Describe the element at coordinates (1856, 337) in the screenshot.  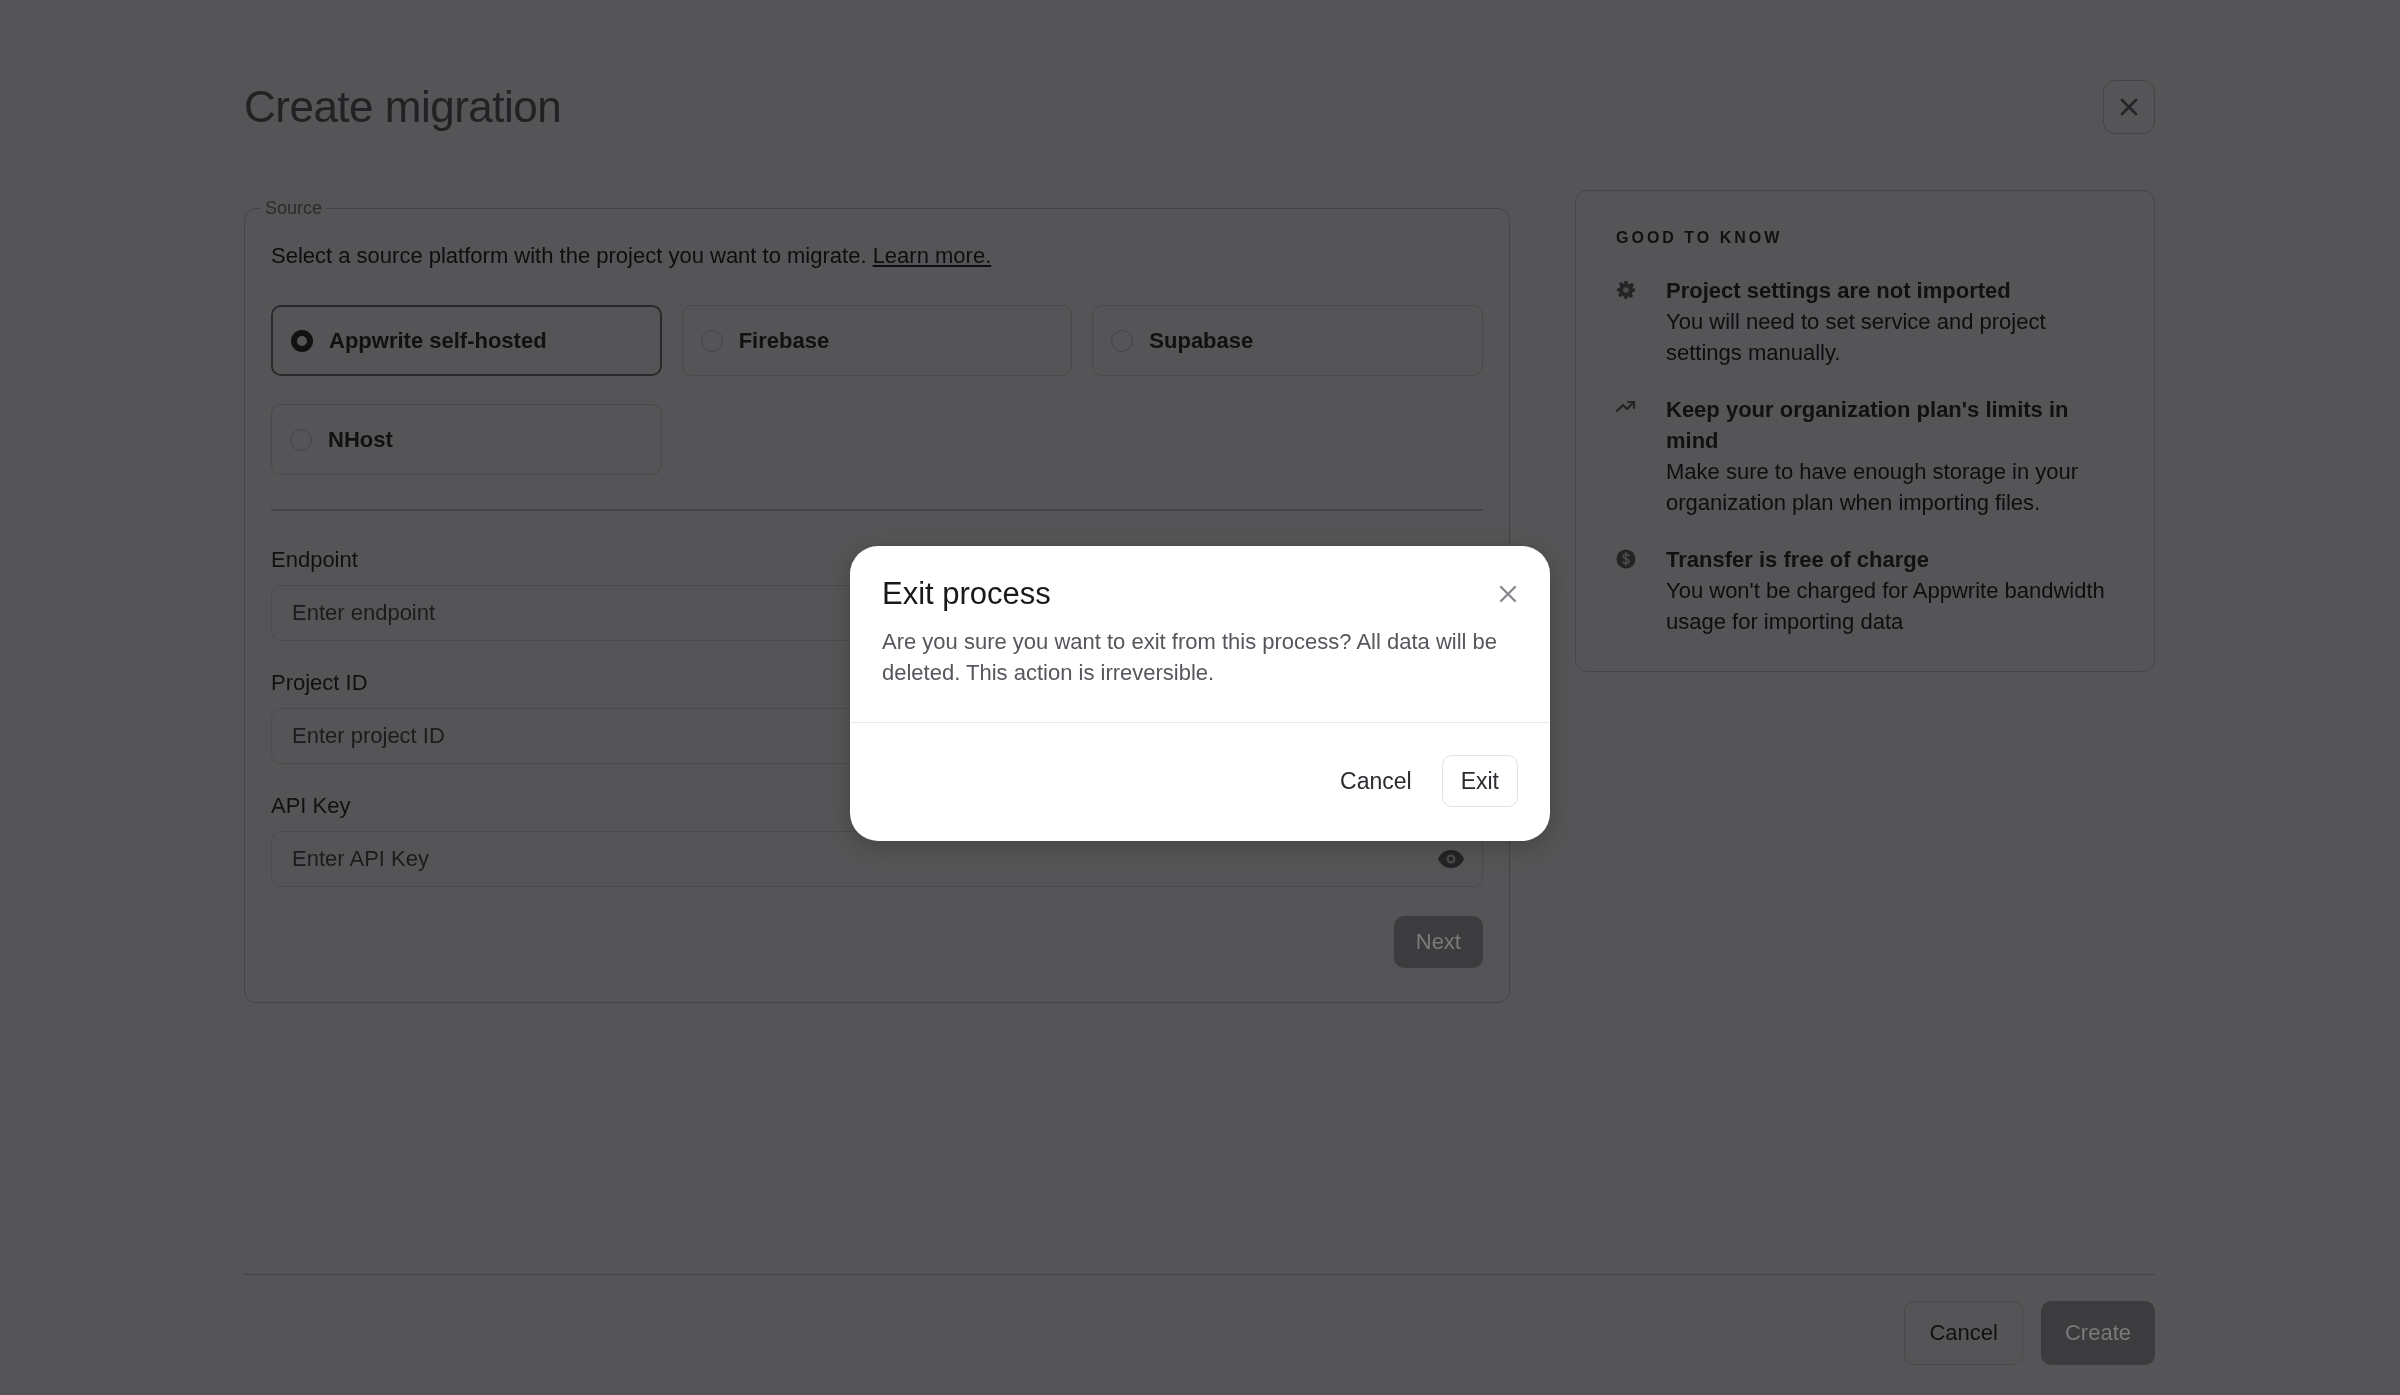
I see `tip-text: You will need to set service and project settings manually.` at that location.